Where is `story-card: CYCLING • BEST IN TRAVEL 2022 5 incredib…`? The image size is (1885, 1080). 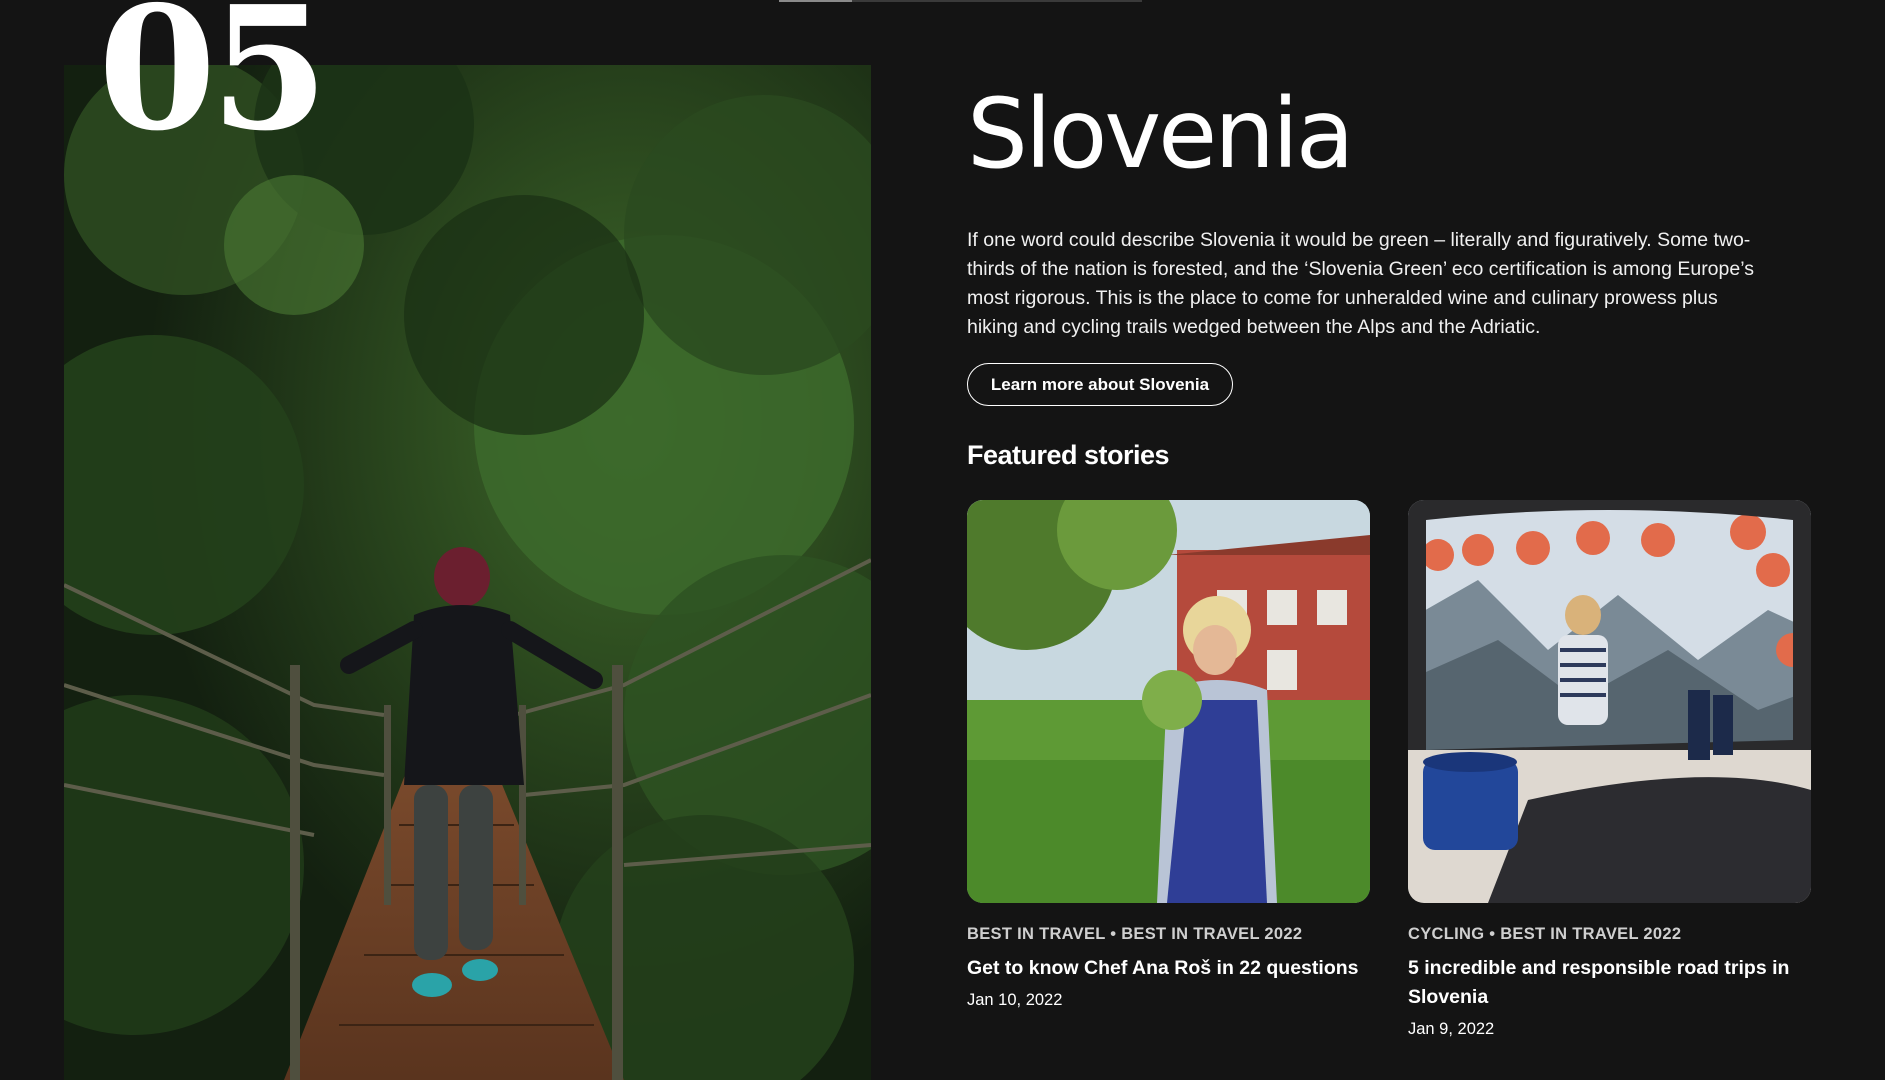 story-card: CYCLING • BEST IN TRAVEL 2022 5 incredib… is located at coordinates (1609, 769).